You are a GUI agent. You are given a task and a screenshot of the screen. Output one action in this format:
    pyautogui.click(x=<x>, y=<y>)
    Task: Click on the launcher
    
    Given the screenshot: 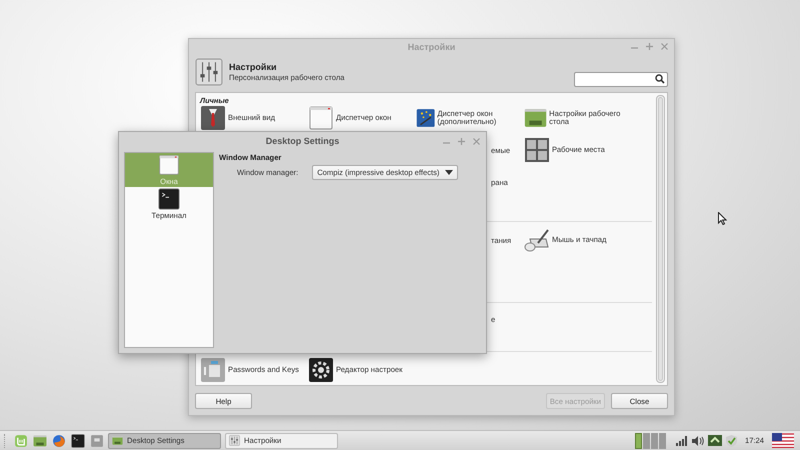 What is the action you would take?
    pyautogui.click(x=77, y=441)
    